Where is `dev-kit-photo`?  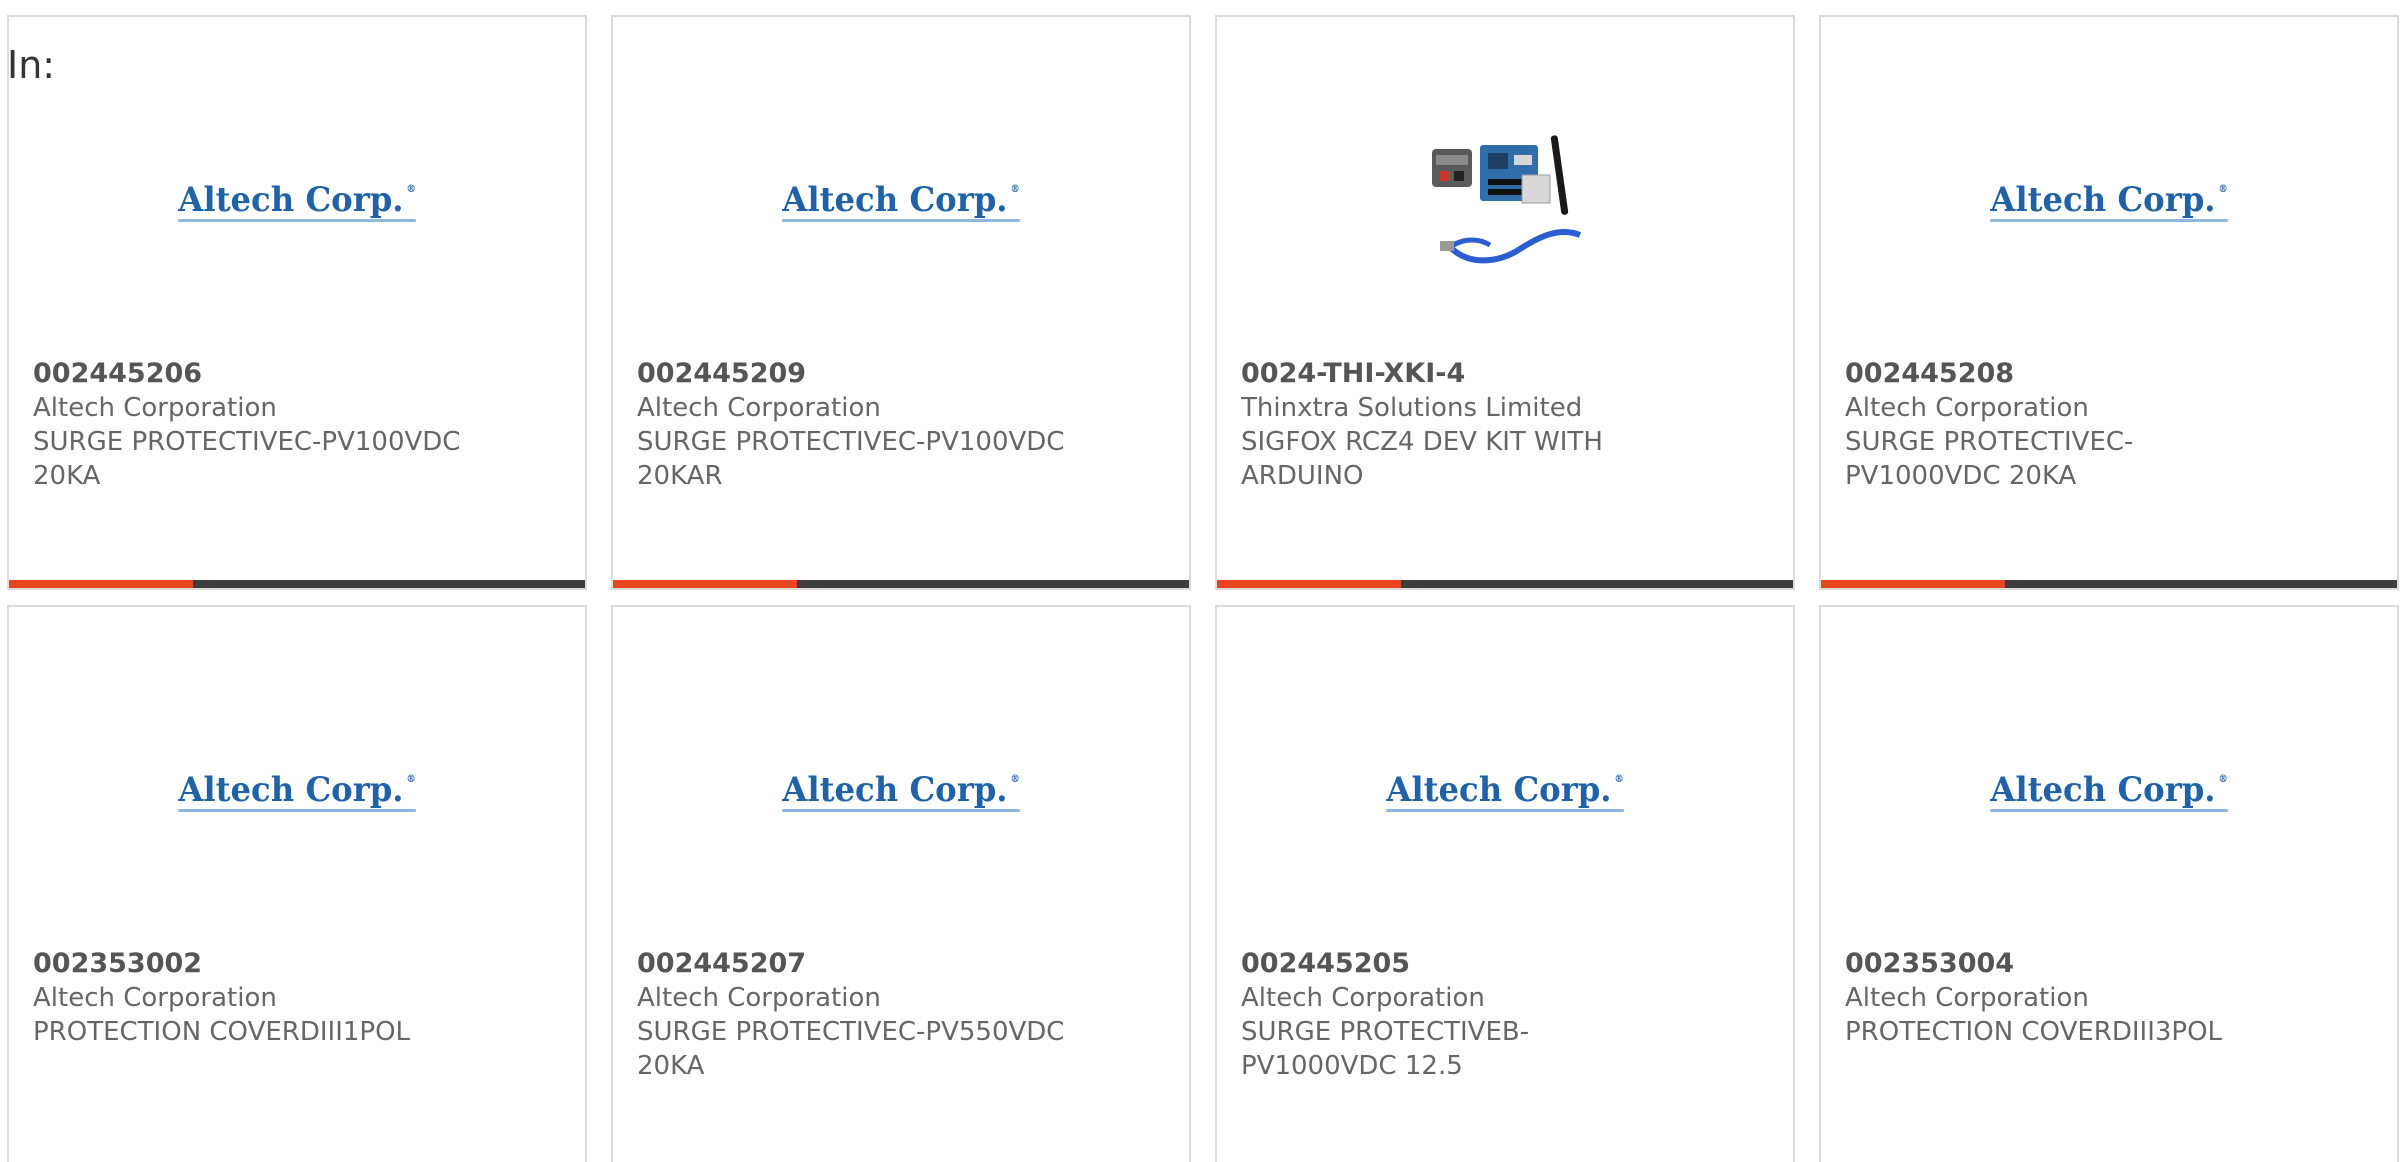 dev-kit-photo is located at coordinates (1507, 199).